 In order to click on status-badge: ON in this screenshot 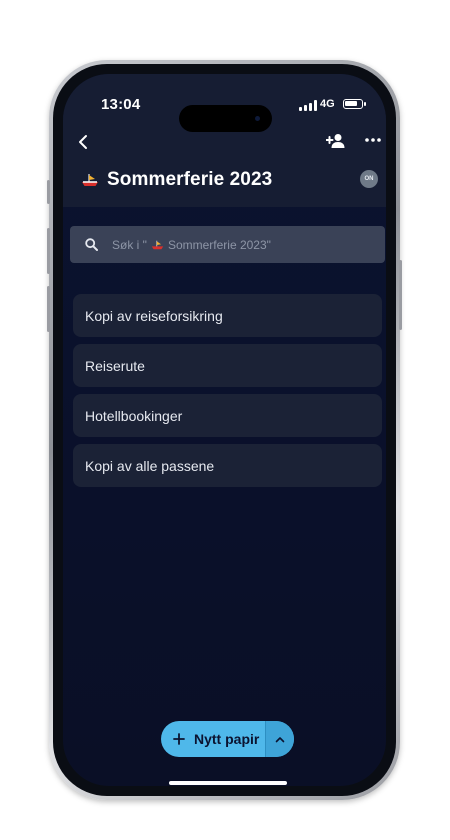, I will do `click(369, 179)`.